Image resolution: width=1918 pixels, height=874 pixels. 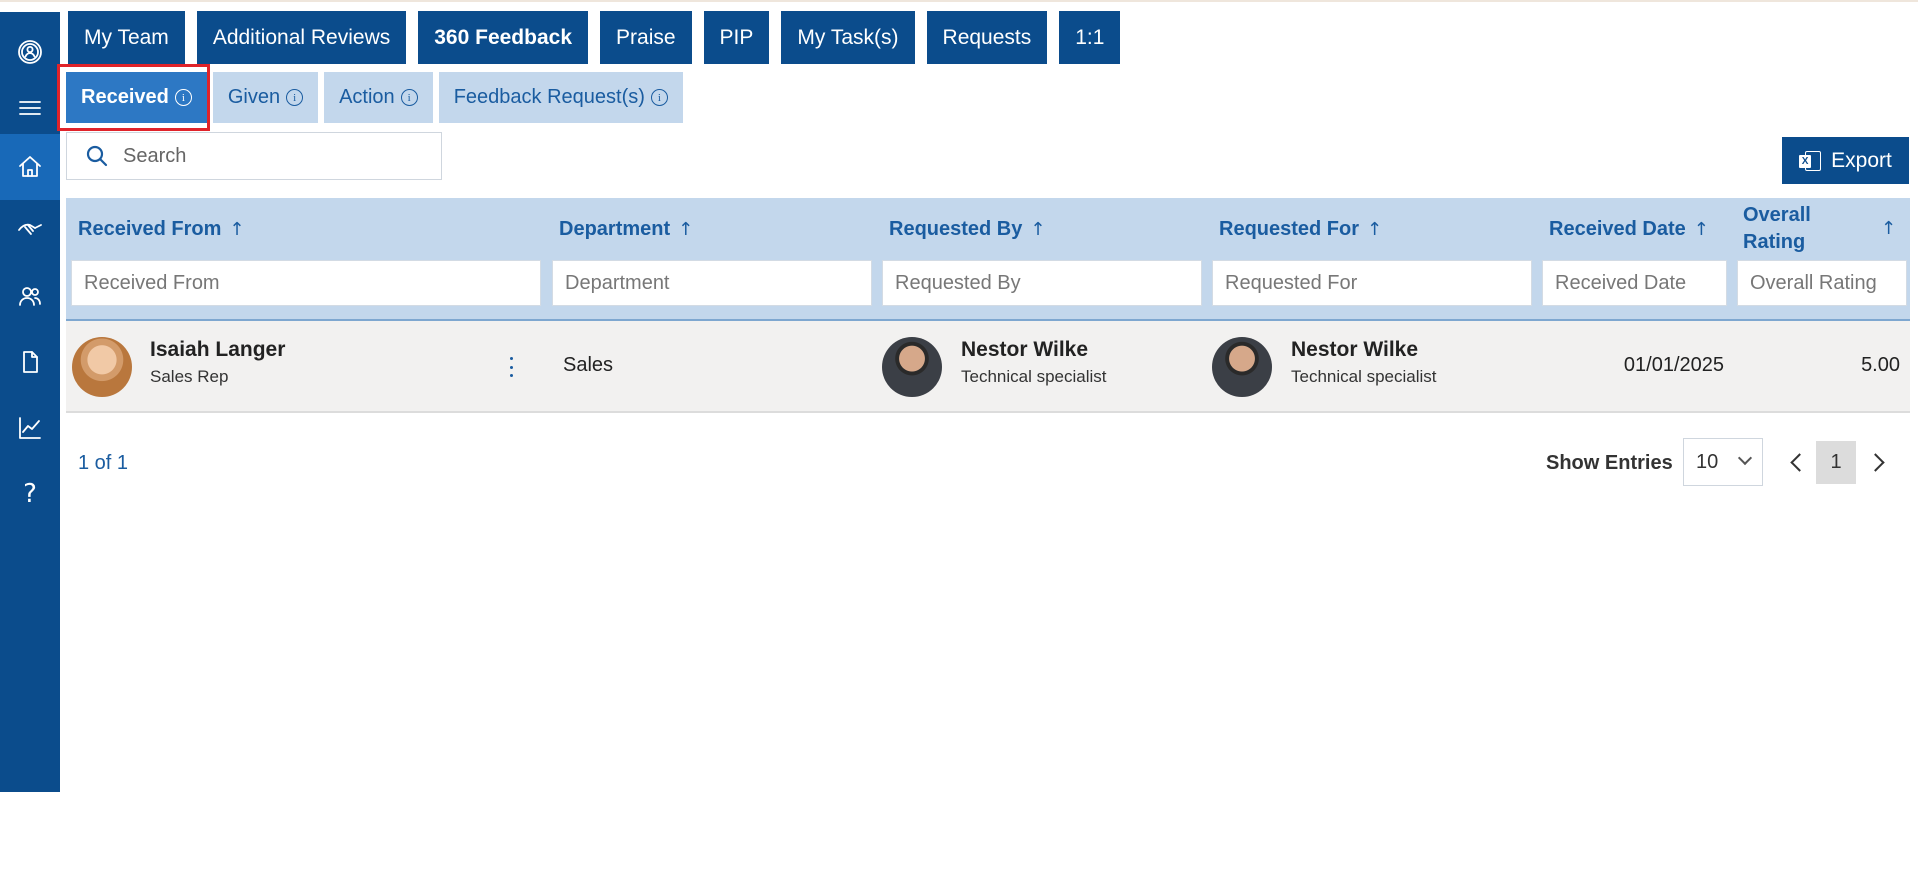 What do you see at coordinates (1025, 349) in the screenshot?
I see `requested-by-name: Nestor Wilke` at bounding box center [1025, 349].